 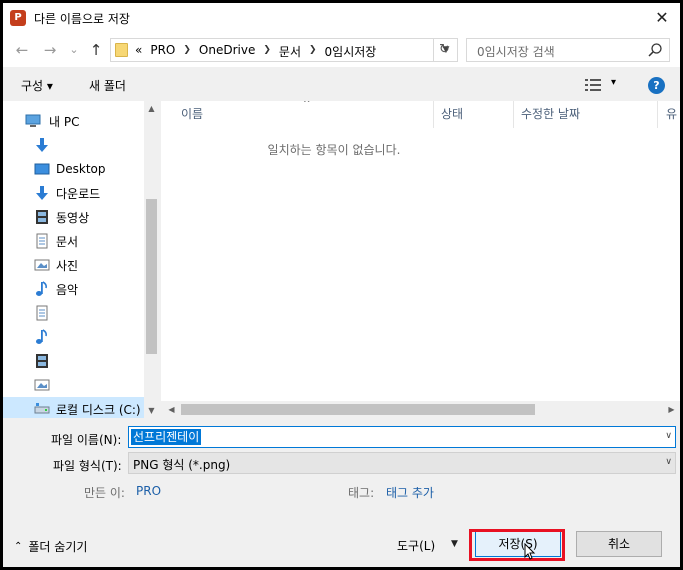 What do you see at coordinates (104, 493) in the screenshot?
I see `author-label: 만든 이:` at bounding box center [104, 493].